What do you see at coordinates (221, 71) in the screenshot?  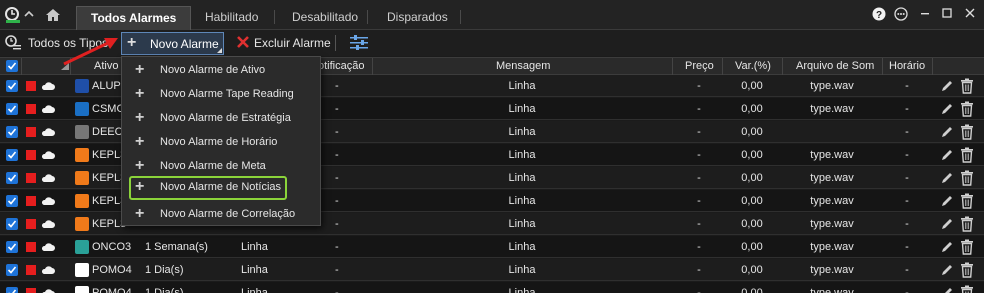 I see `menu-item-alarme-ativo: + Novo Alarme de Ativo` at bounding box center [221, 71].